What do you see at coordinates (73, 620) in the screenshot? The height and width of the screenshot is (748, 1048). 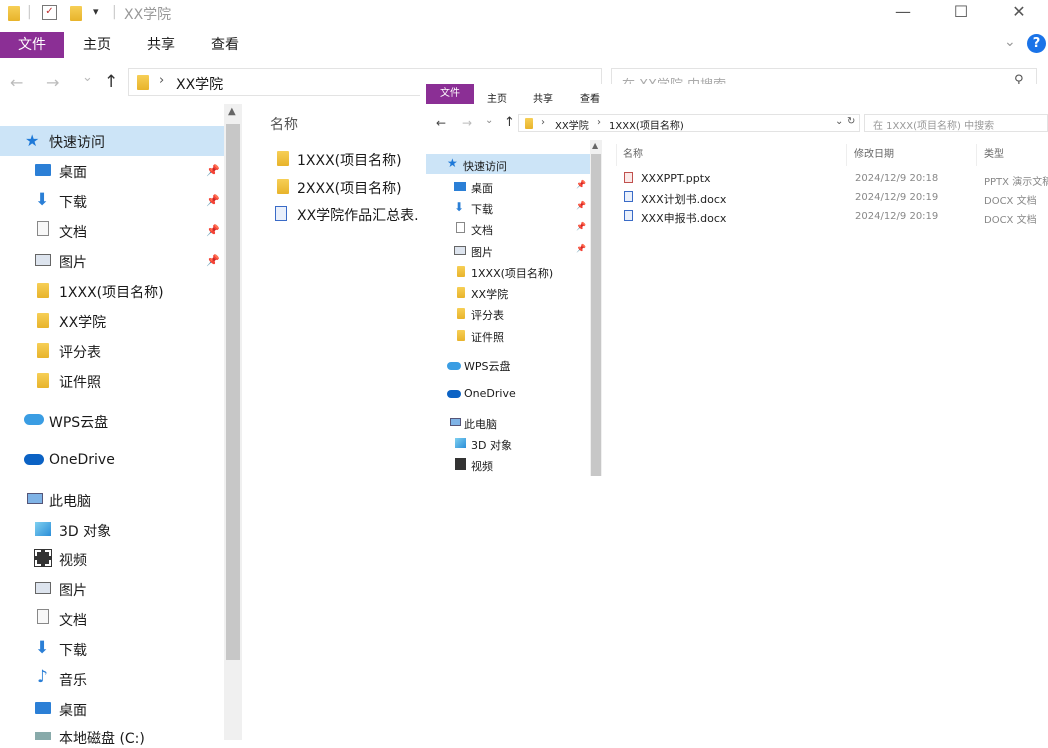 I see `sidebar-item-documents-pc: 文档` at bounding box center [73, 620].